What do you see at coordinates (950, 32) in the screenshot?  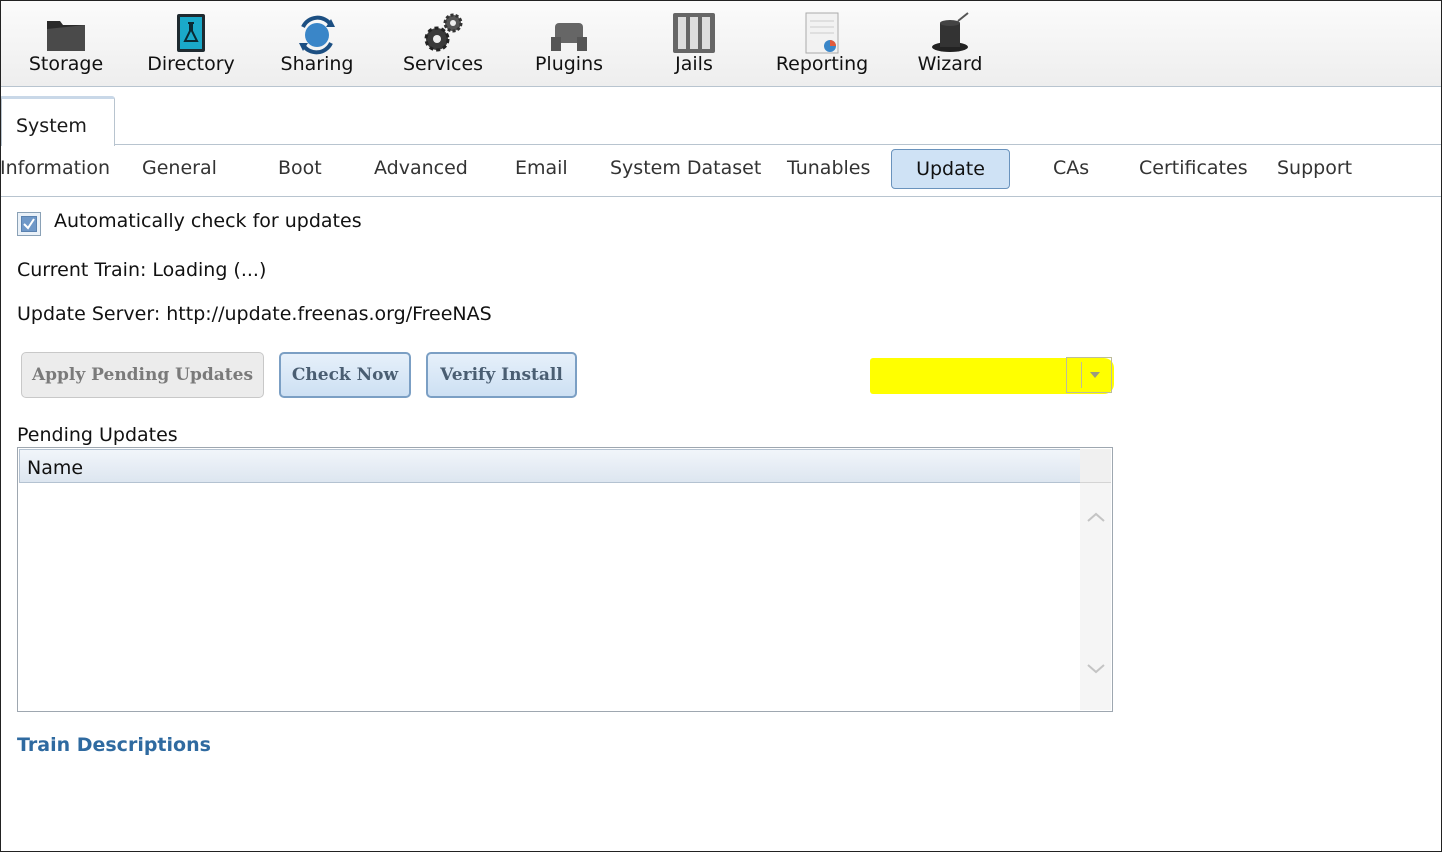 I see `wizard-hat-icon` at bounding box center [950, 32].